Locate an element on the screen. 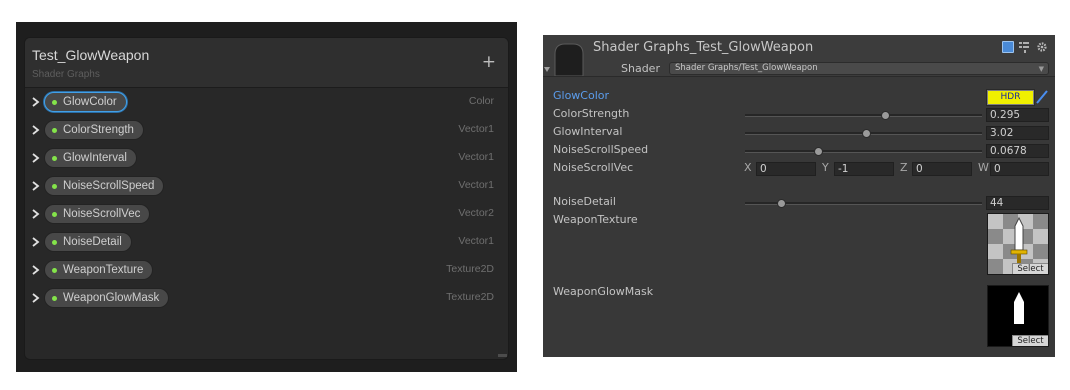 The width and height of the screenshot is (1070, 390). glow-color-label: GlowColor is located at coordinates (581, 95).